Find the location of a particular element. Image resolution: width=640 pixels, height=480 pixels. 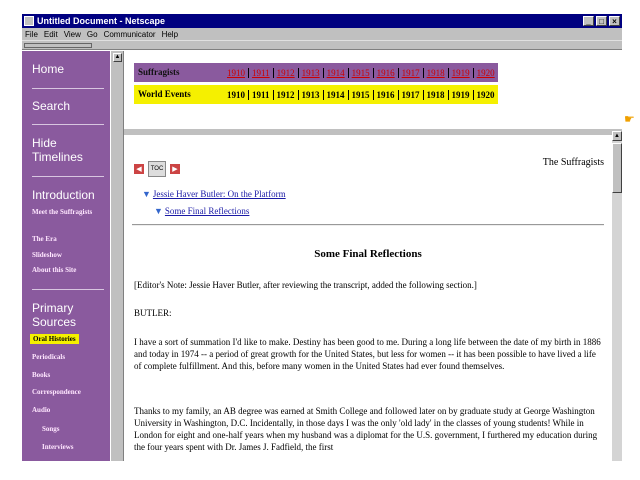

timeline-label: World Events is located at coordinates (175, 94).